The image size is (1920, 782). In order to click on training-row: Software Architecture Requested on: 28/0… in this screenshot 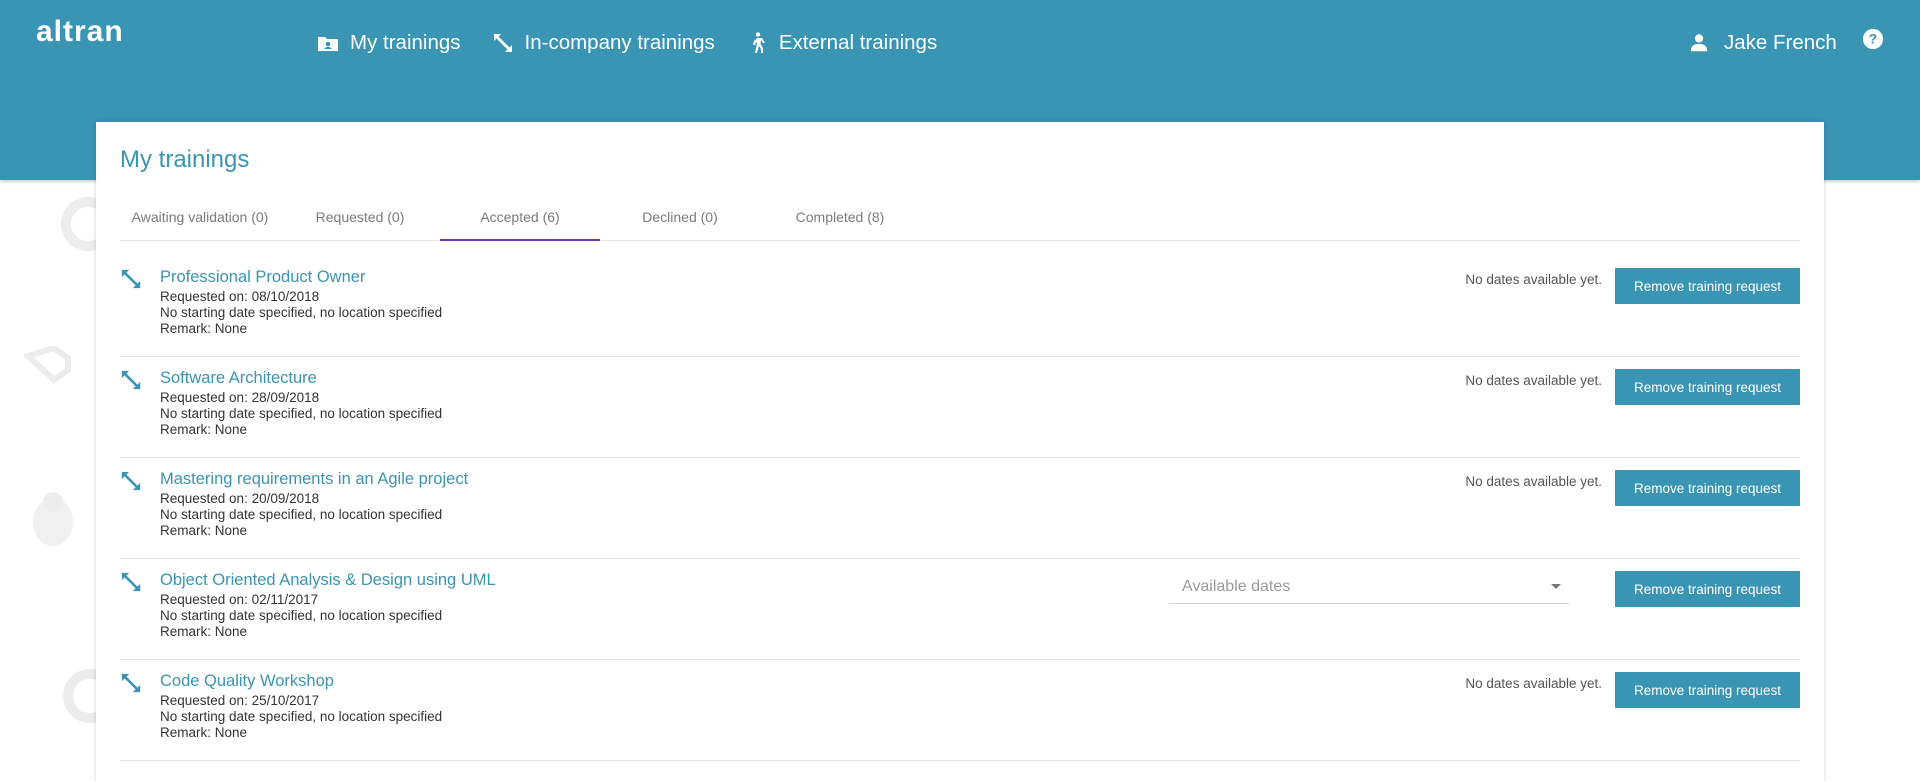, I will do `click(960, 407)`.